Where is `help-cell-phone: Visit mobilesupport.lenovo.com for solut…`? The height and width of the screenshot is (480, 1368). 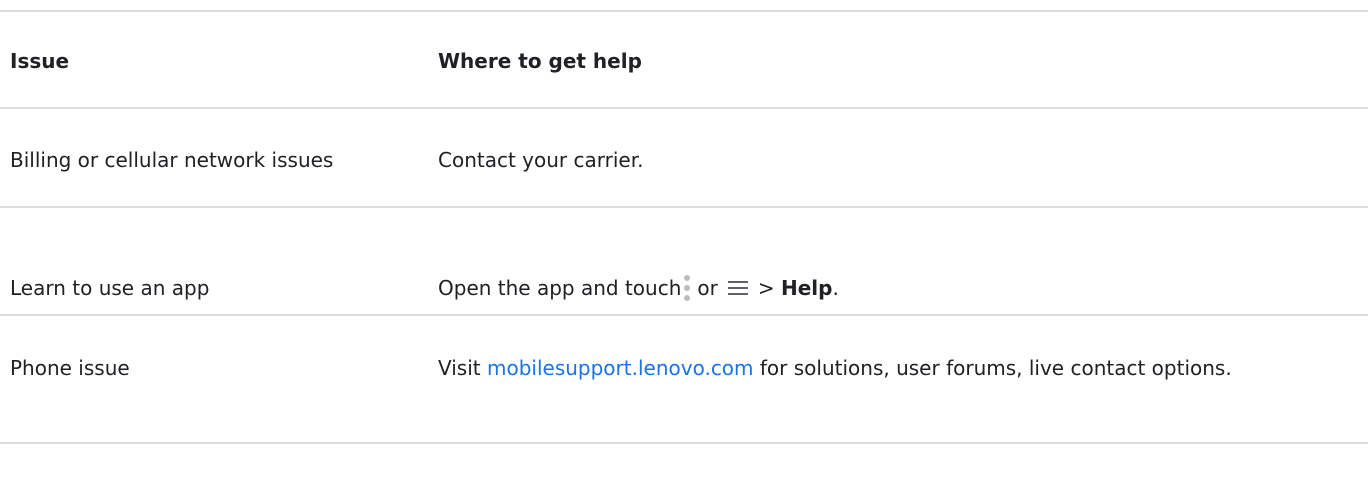
help-cell-phone: Visit mobilesupport.lenovo.com for solut… is located at coordinates (898, 368).